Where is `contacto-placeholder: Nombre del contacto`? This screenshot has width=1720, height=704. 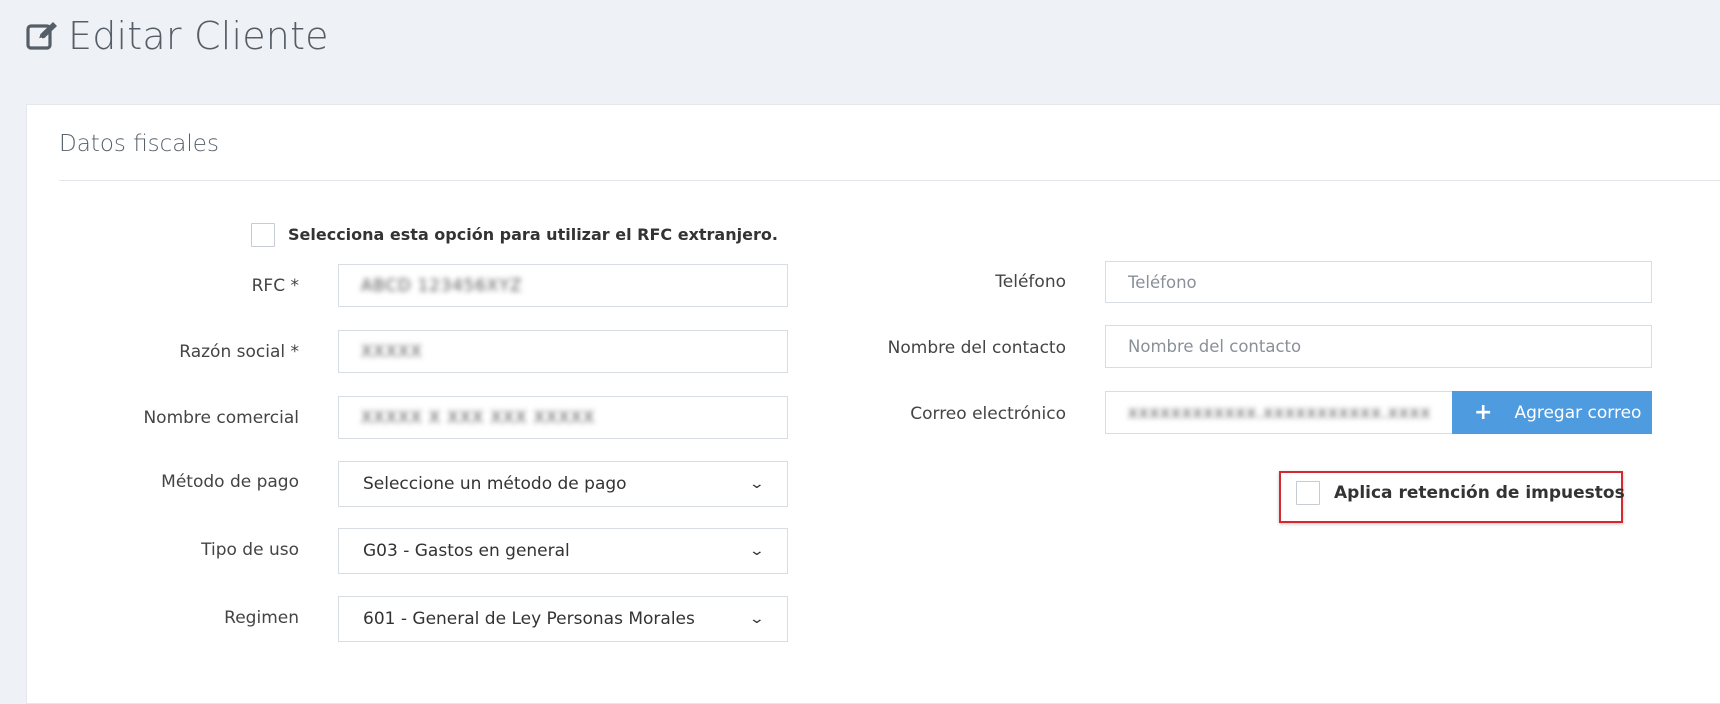
contacto-placeholder: Nombre del contacto is located at coordinates (1215, 346).